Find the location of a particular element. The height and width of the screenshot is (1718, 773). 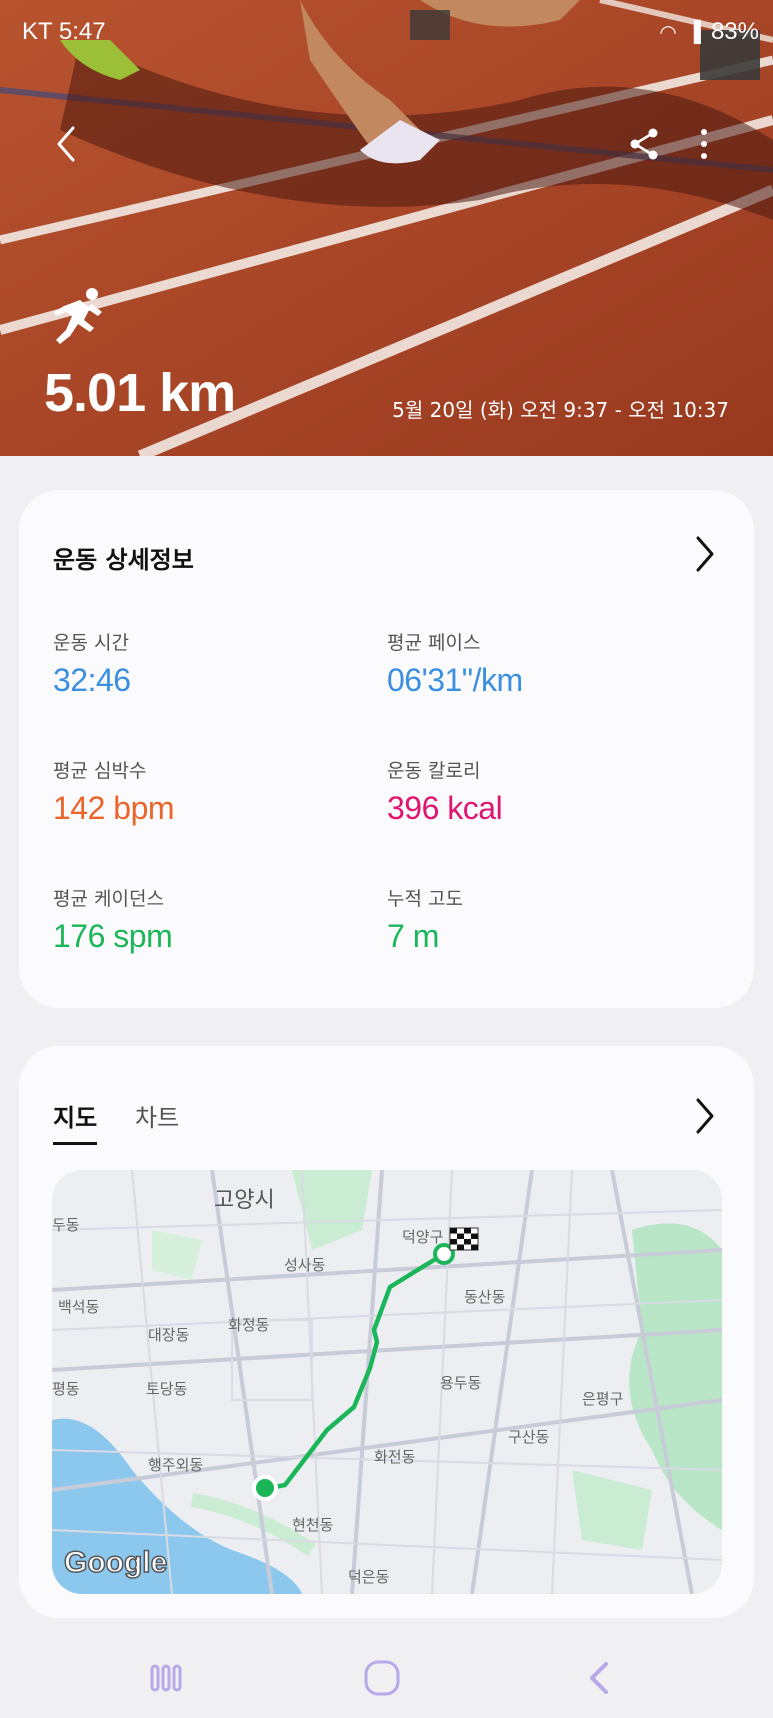

tab-chart: 차트 is located at coordinates (157, 1115).